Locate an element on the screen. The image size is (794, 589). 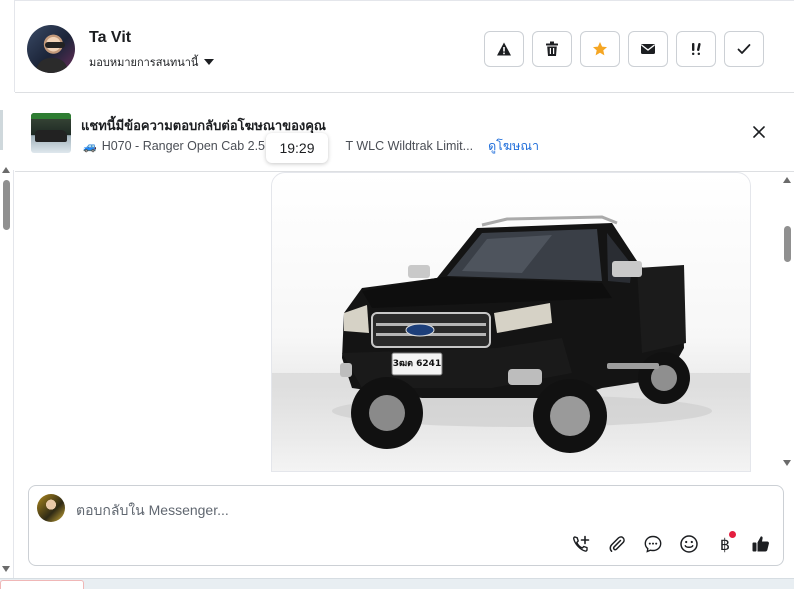
star-icon is located at coordinates (600, 49).